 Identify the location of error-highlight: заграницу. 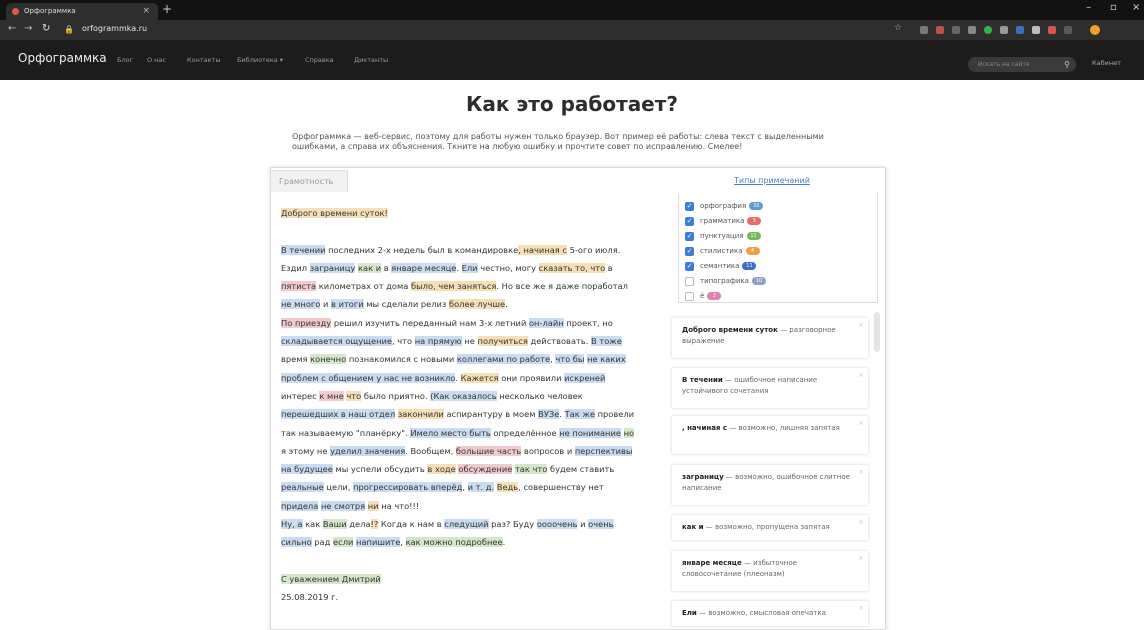
(332, 267).